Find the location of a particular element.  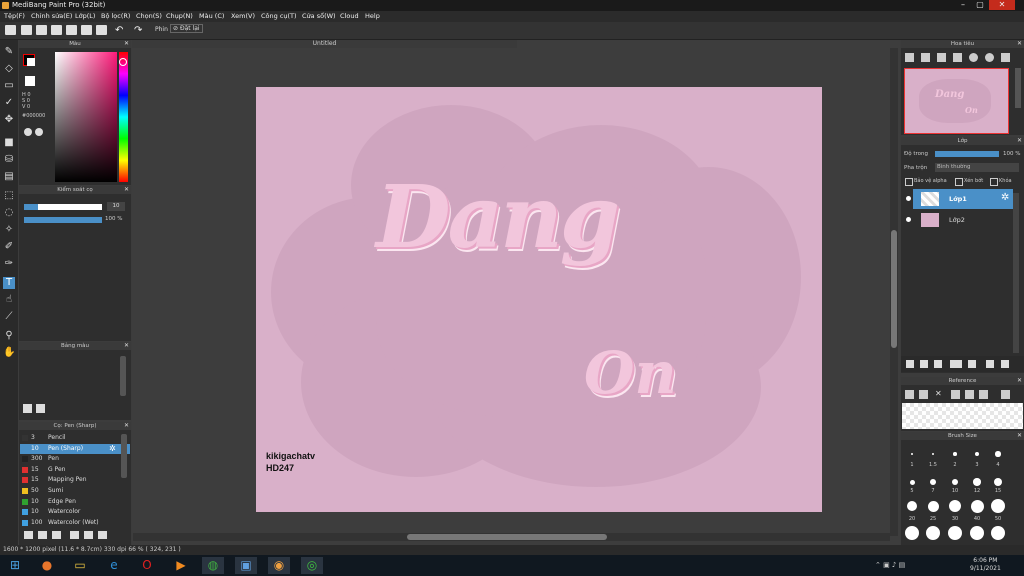

layer-settings-icon is located at coordinates (990, 364).